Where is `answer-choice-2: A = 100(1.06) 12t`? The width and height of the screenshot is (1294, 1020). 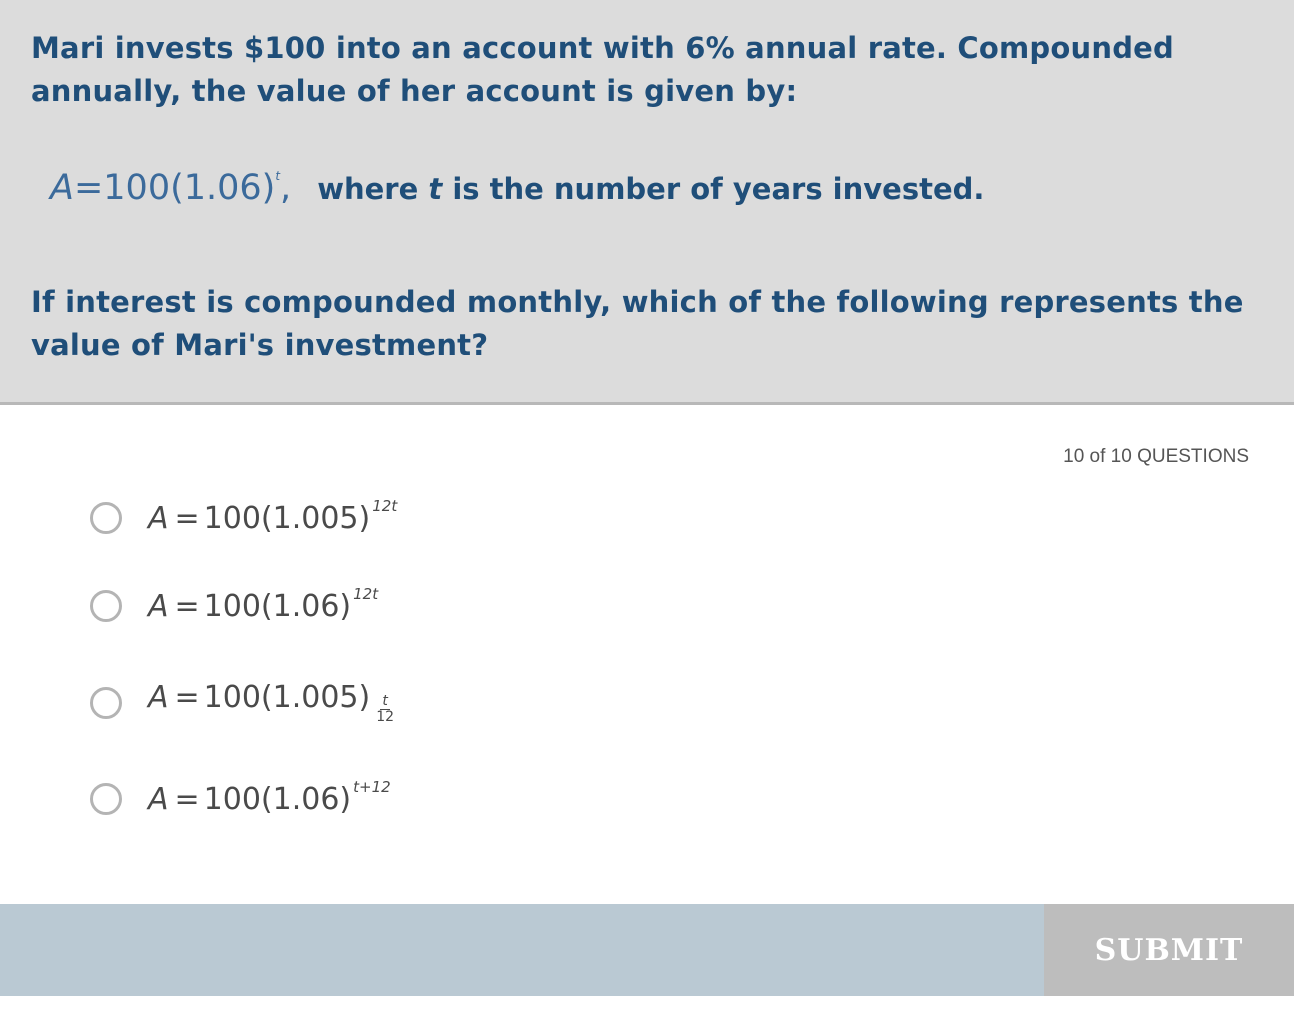 answer-choice-2: A = 100(1.06) 12t is located at coordinates (234, 606).